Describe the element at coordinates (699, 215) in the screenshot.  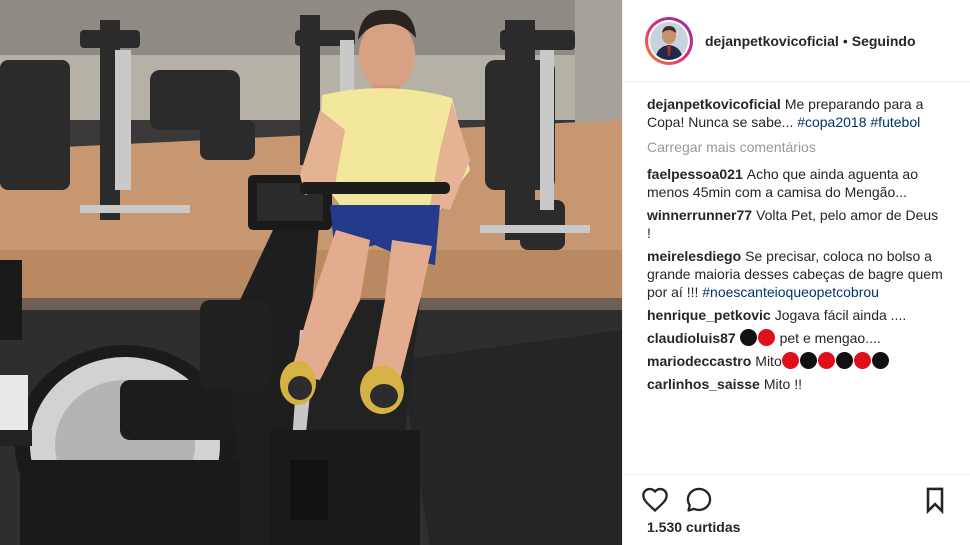
I see `comment-username: winnerrunner77` at that location.